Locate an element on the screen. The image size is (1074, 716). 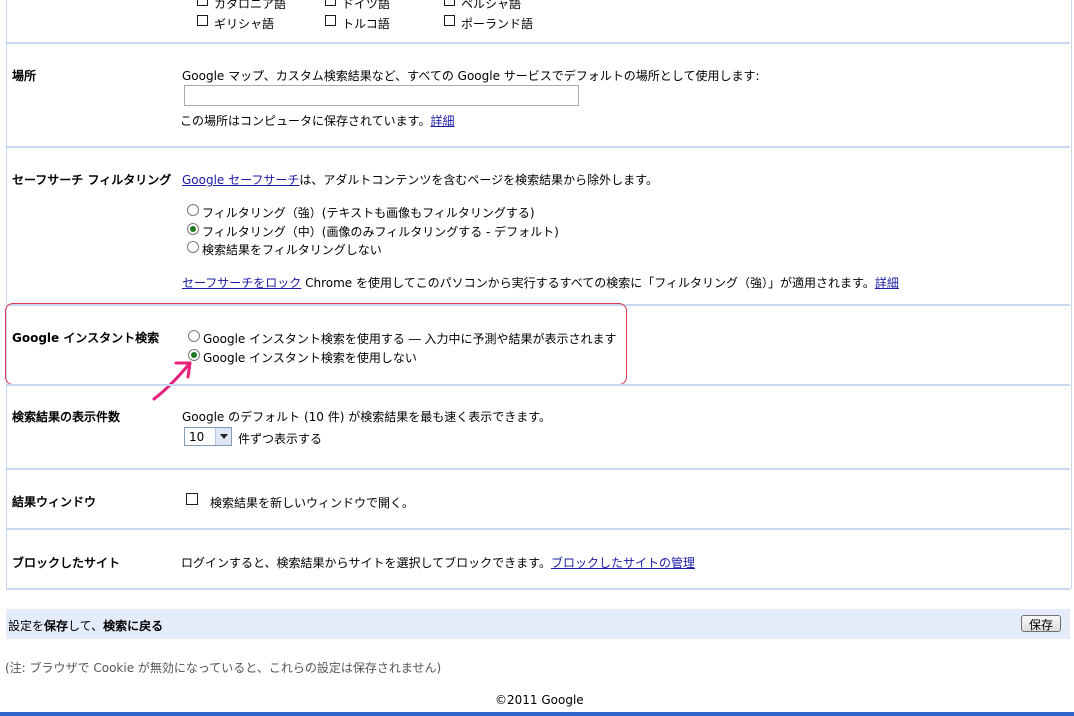
save-bar-text: 設定を保存して、検索に戻る is located at coordinates (85, 625).